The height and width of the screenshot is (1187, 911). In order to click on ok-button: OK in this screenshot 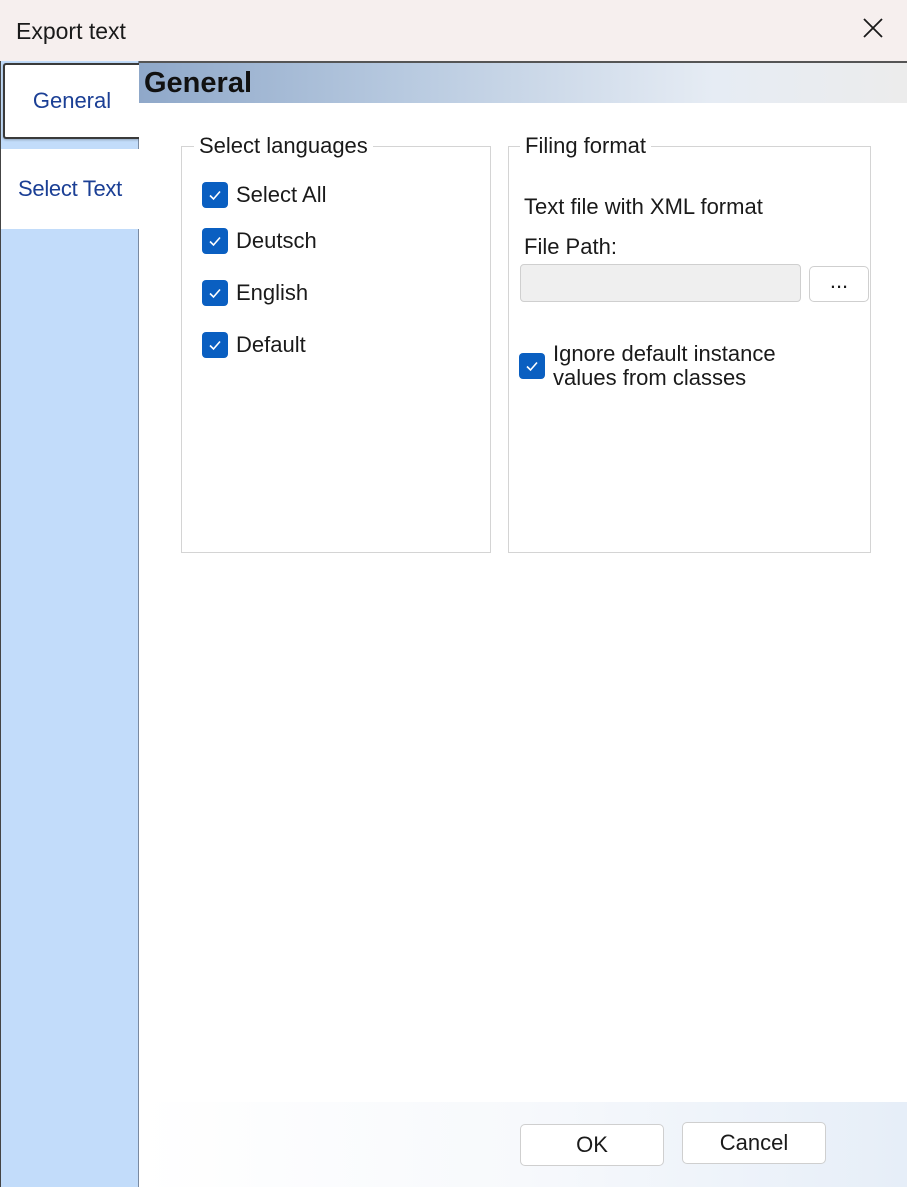, I will do `click(592, 1145)`.